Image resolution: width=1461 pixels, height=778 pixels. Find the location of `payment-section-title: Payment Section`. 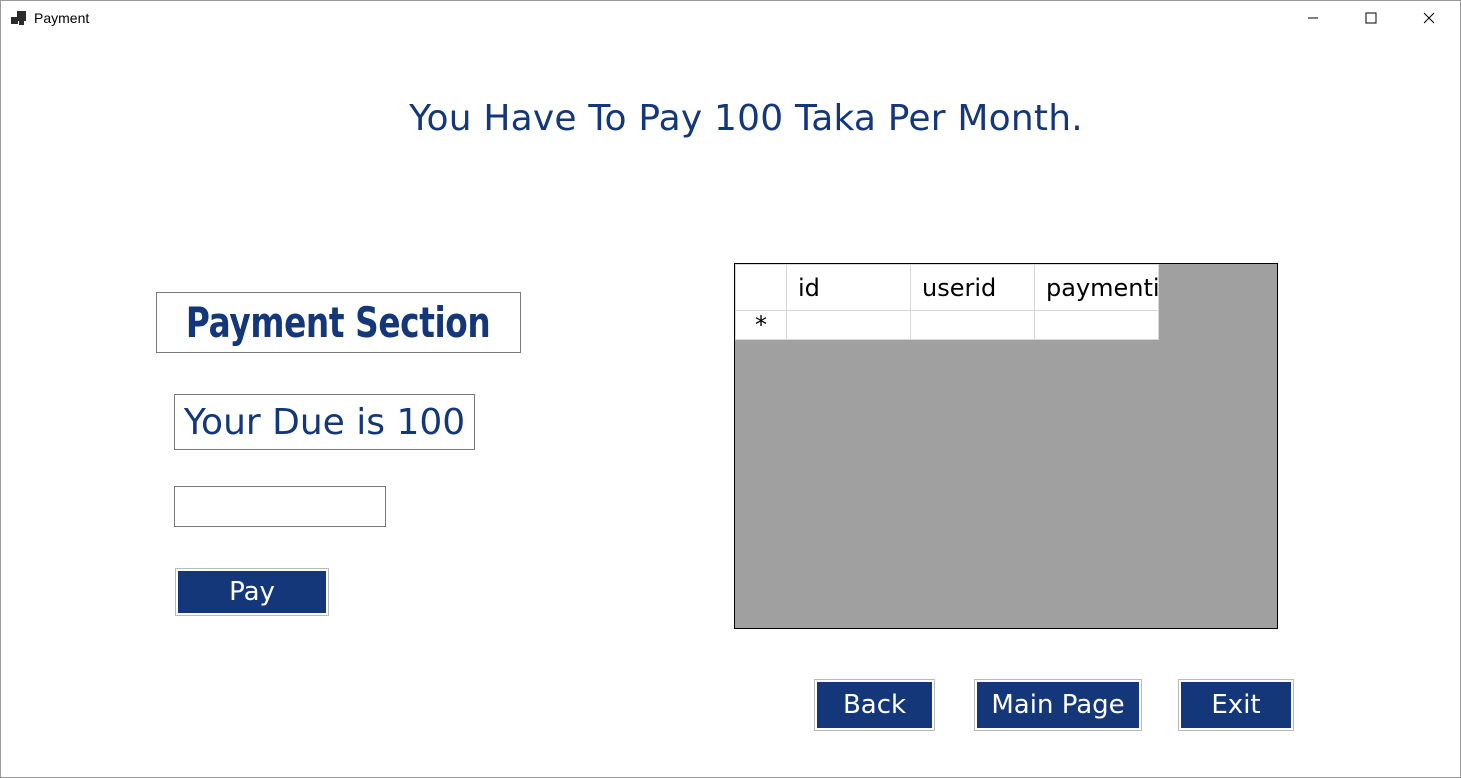

payment-section-title: Payment Section is located at coordinates (338, 322).